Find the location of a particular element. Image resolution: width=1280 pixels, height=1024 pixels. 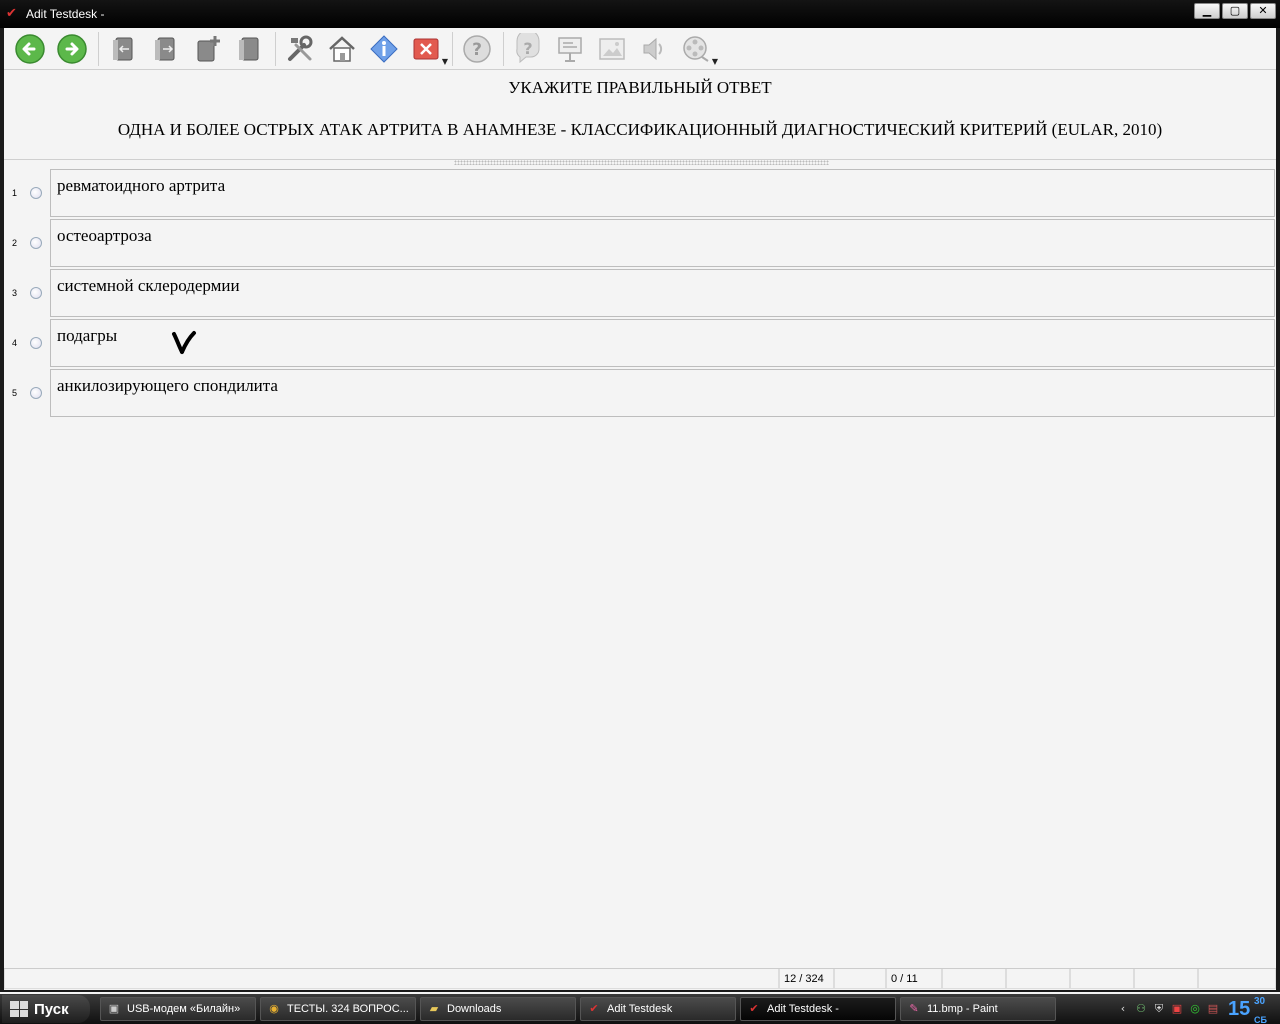

presentation-icon is located at coordinates (570, 49).